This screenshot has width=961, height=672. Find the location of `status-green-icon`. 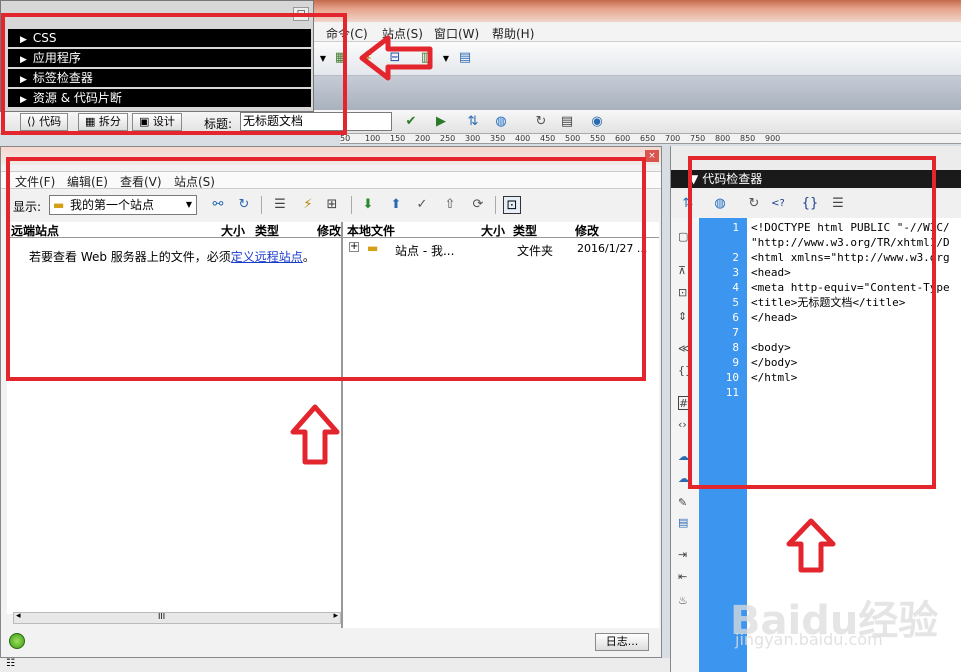

status-green-icon is located at coordinates (17, 641).